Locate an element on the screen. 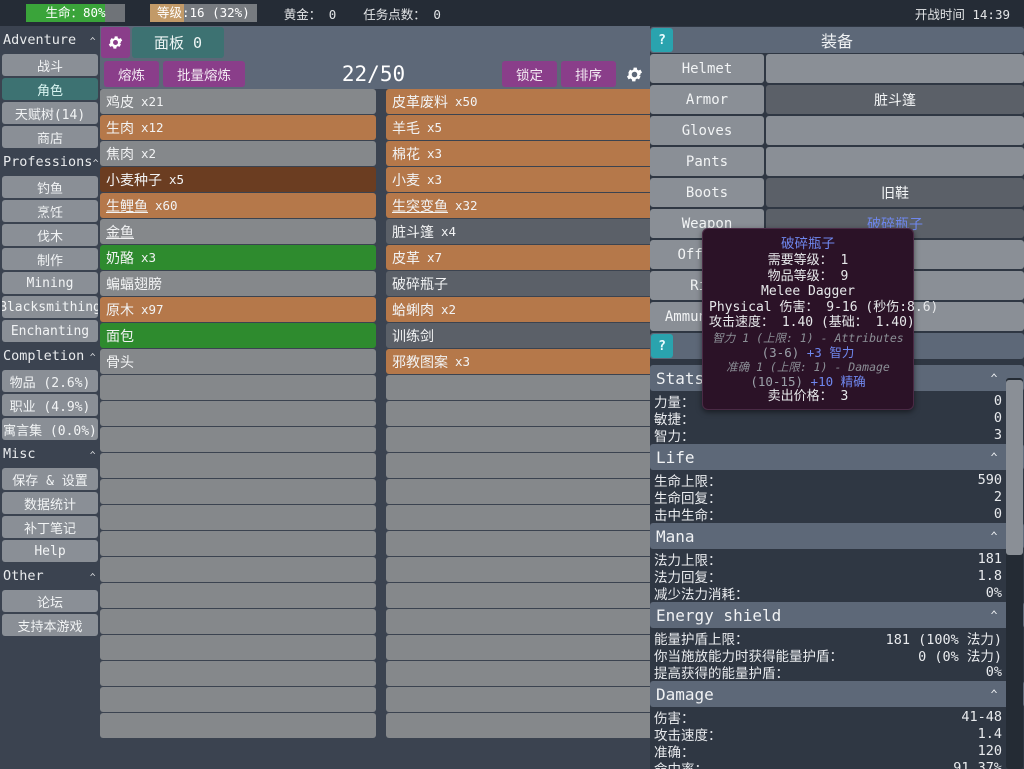 This screenshot has width=1024, height=769. sidebar-group-misc: Misc ⌃ is located at coordinates (50, 454).